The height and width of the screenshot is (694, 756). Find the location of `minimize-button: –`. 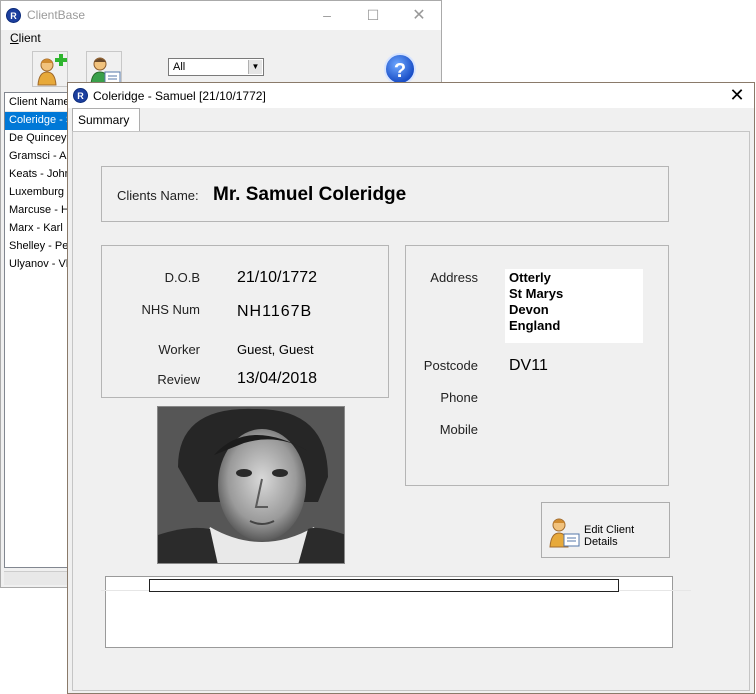

minimize-button: – is located at coordinates (327, 15).